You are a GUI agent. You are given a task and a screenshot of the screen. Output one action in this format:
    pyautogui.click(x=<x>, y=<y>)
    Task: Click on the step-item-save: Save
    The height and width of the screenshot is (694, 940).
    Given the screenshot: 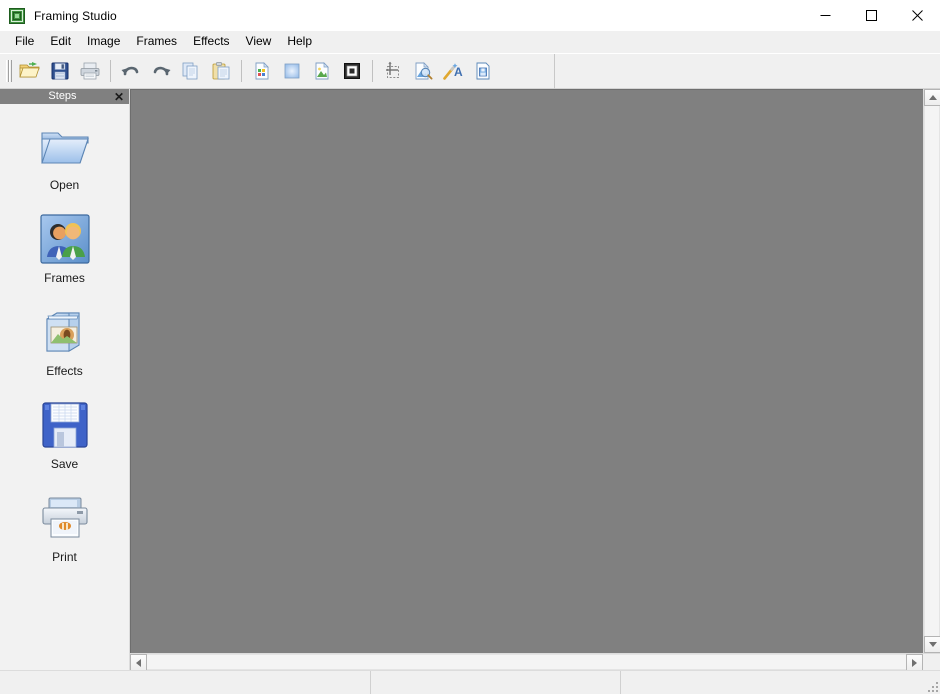 What is the action you would take?
    pyautogui.click(x=65, y=435)
    